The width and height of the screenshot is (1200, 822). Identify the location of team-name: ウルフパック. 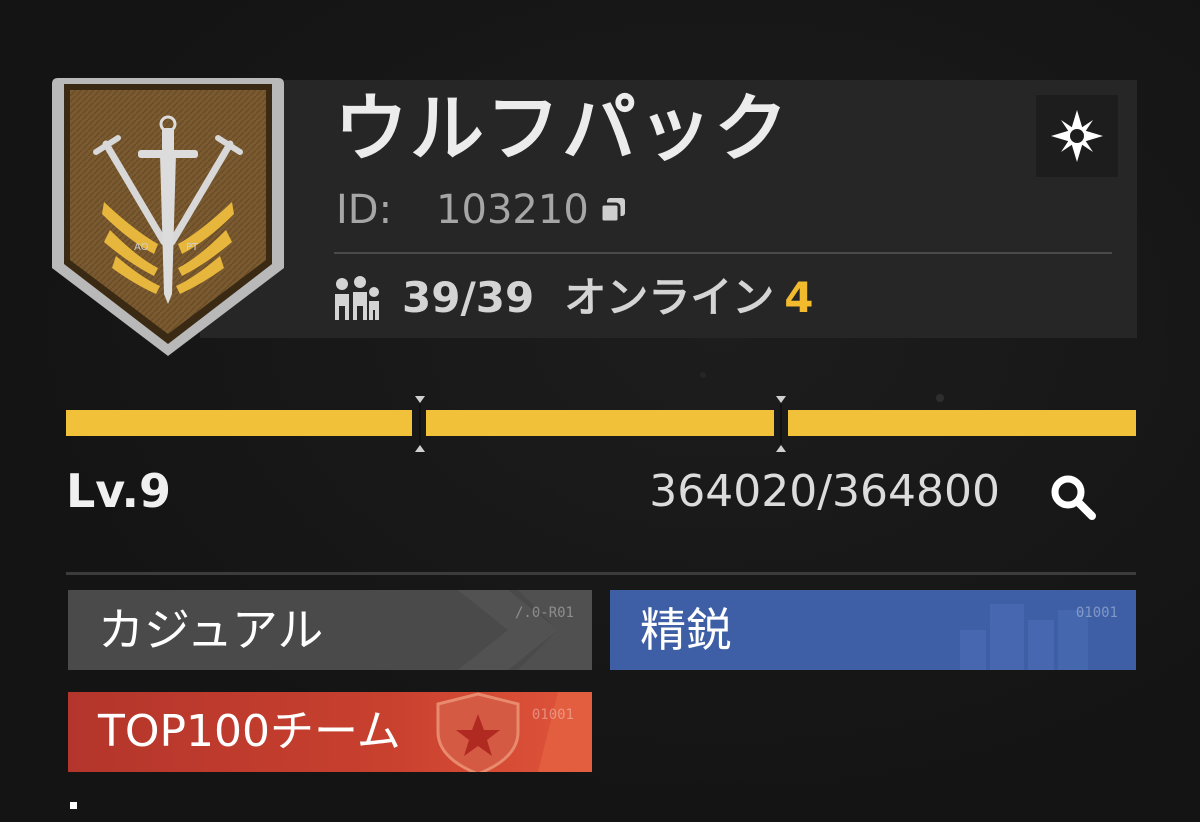
(562, 129).